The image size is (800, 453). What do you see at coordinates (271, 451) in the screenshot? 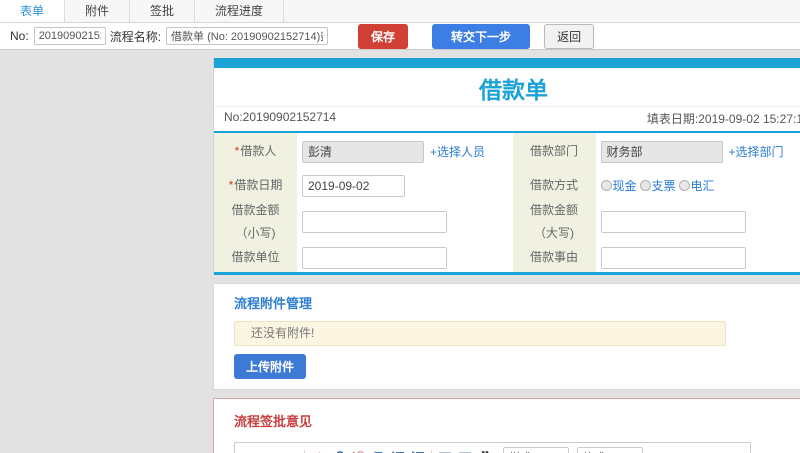
I see `italic-button: I` at bounding box center [271, 451].